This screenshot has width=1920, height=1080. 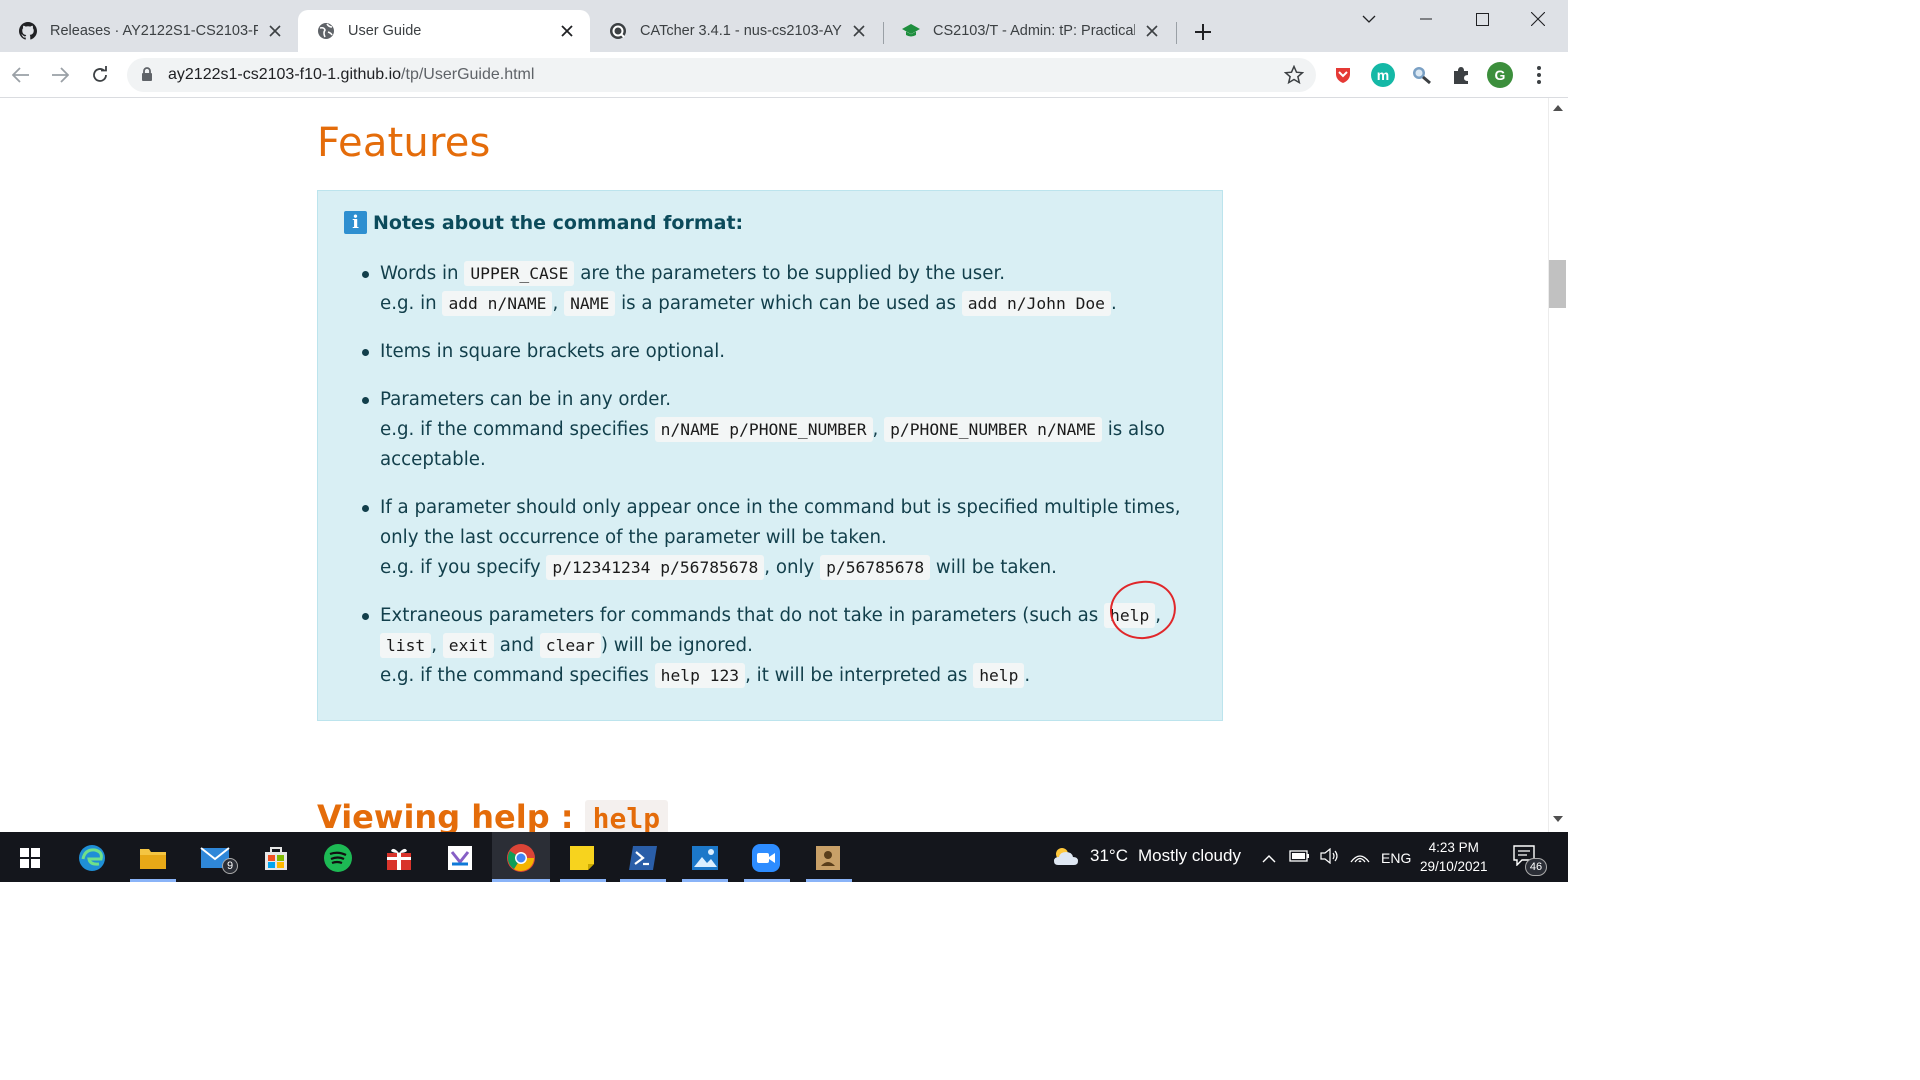 What do you see at coordinates (1343, 75) in the screenshot?
I see `shield-extension-icon` at bounding box center [1343, 75].